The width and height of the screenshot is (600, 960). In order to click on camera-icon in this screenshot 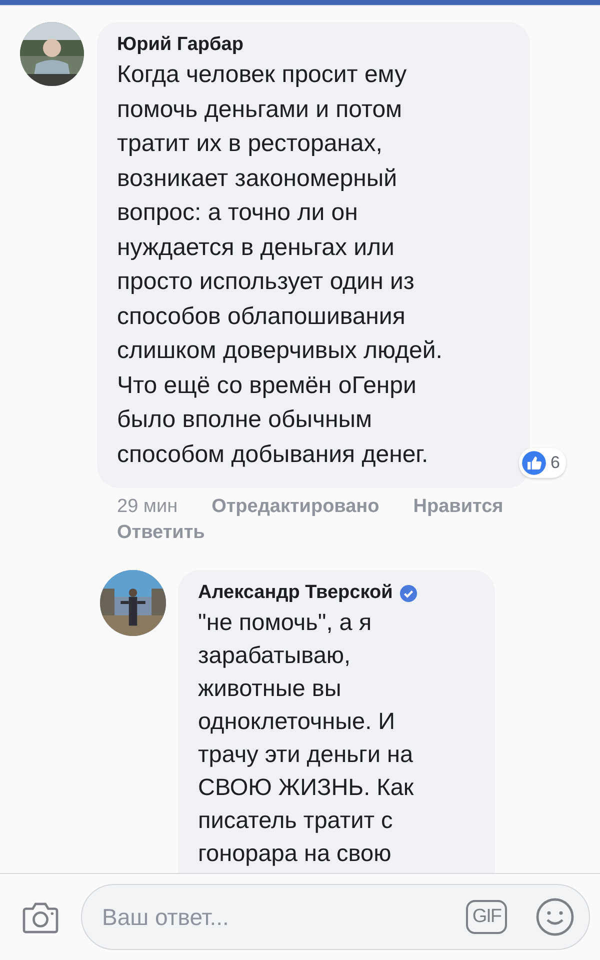, I will do `click(40, 917)`.